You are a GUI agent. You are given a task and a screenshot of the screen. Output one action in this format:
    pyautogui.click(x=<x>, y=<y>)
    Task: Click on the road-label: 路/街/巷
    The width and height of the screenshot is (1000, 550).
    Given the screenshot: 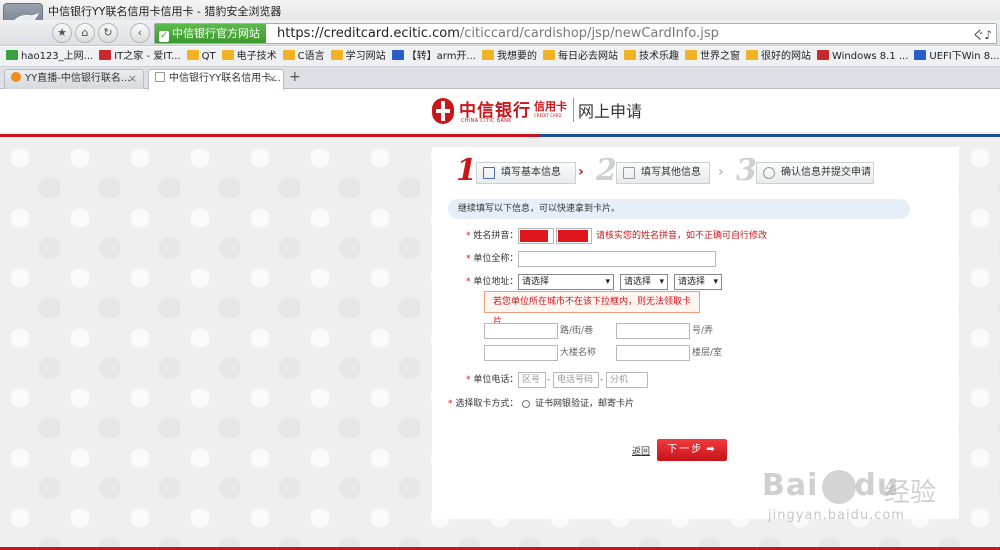 What is the action you would take?
    pyautogui.click(x=577, y=331)
    